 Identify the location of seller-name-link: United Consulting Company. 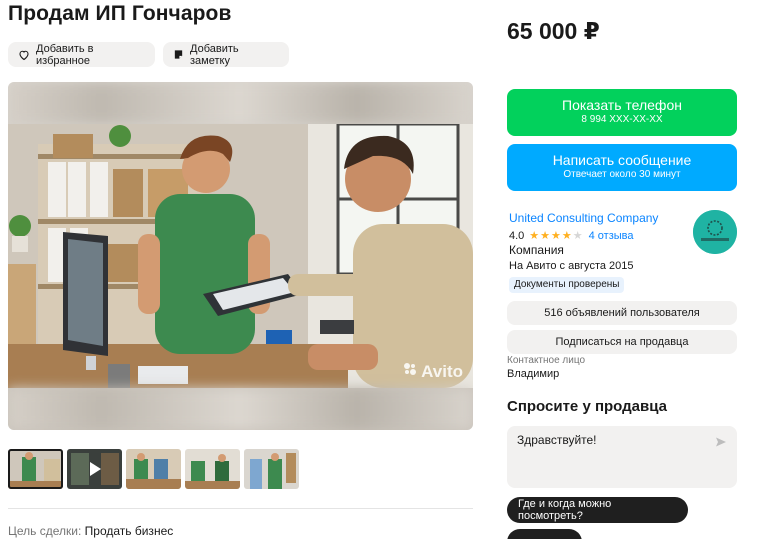
(583, 218).